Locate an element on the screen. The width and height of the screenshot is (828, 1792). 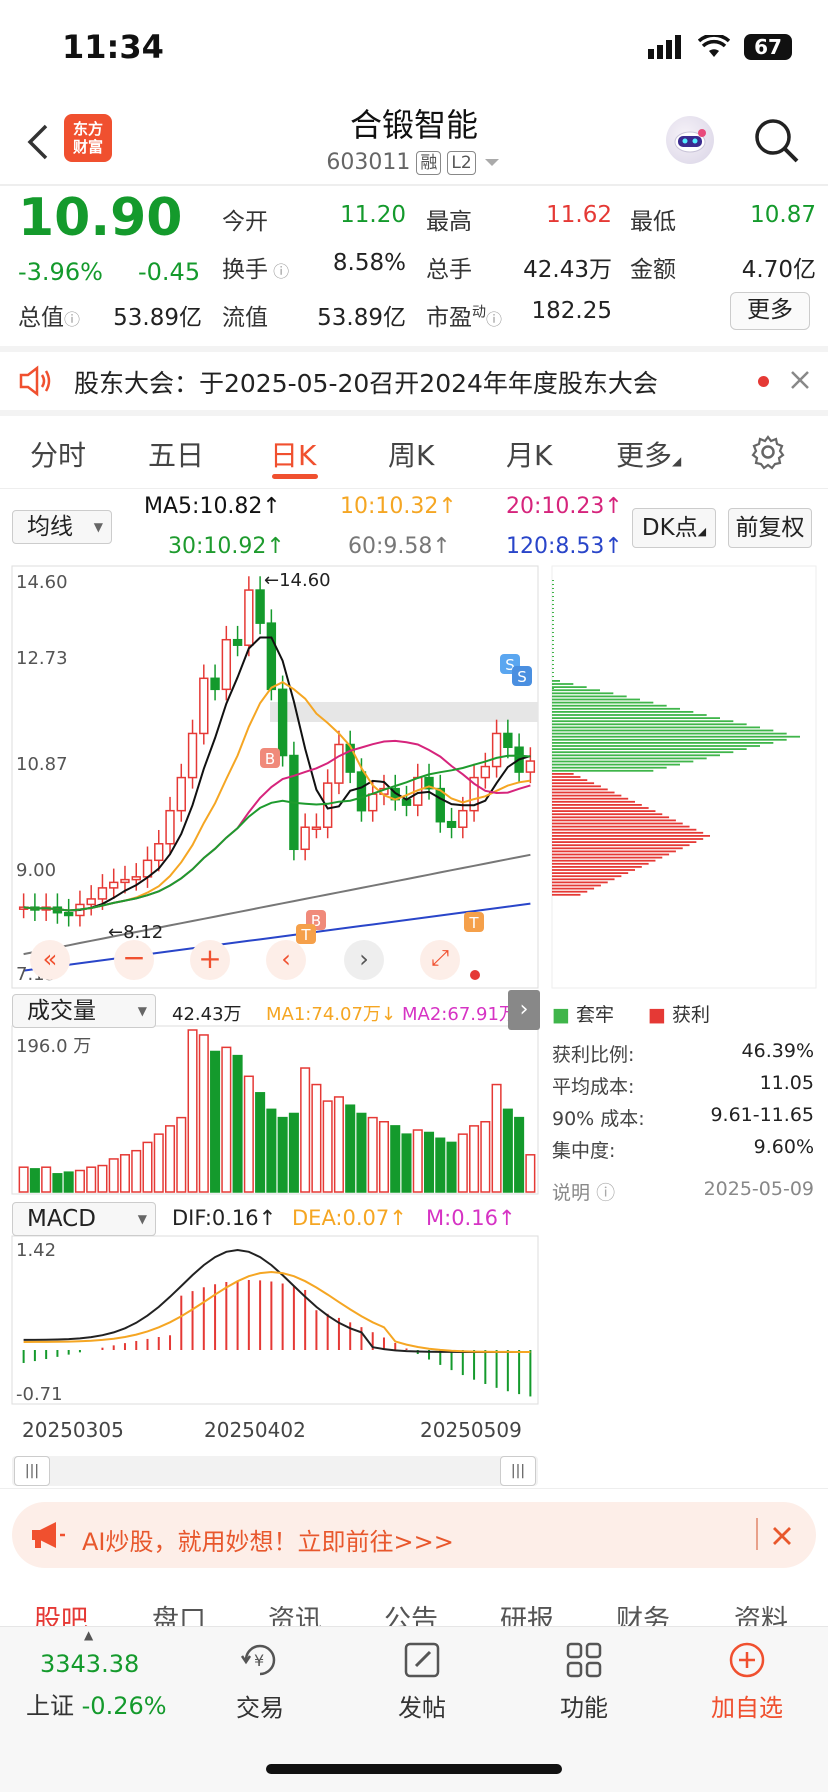
ma60-label: 60:9.58↑ is located at coordinates (399, 546).